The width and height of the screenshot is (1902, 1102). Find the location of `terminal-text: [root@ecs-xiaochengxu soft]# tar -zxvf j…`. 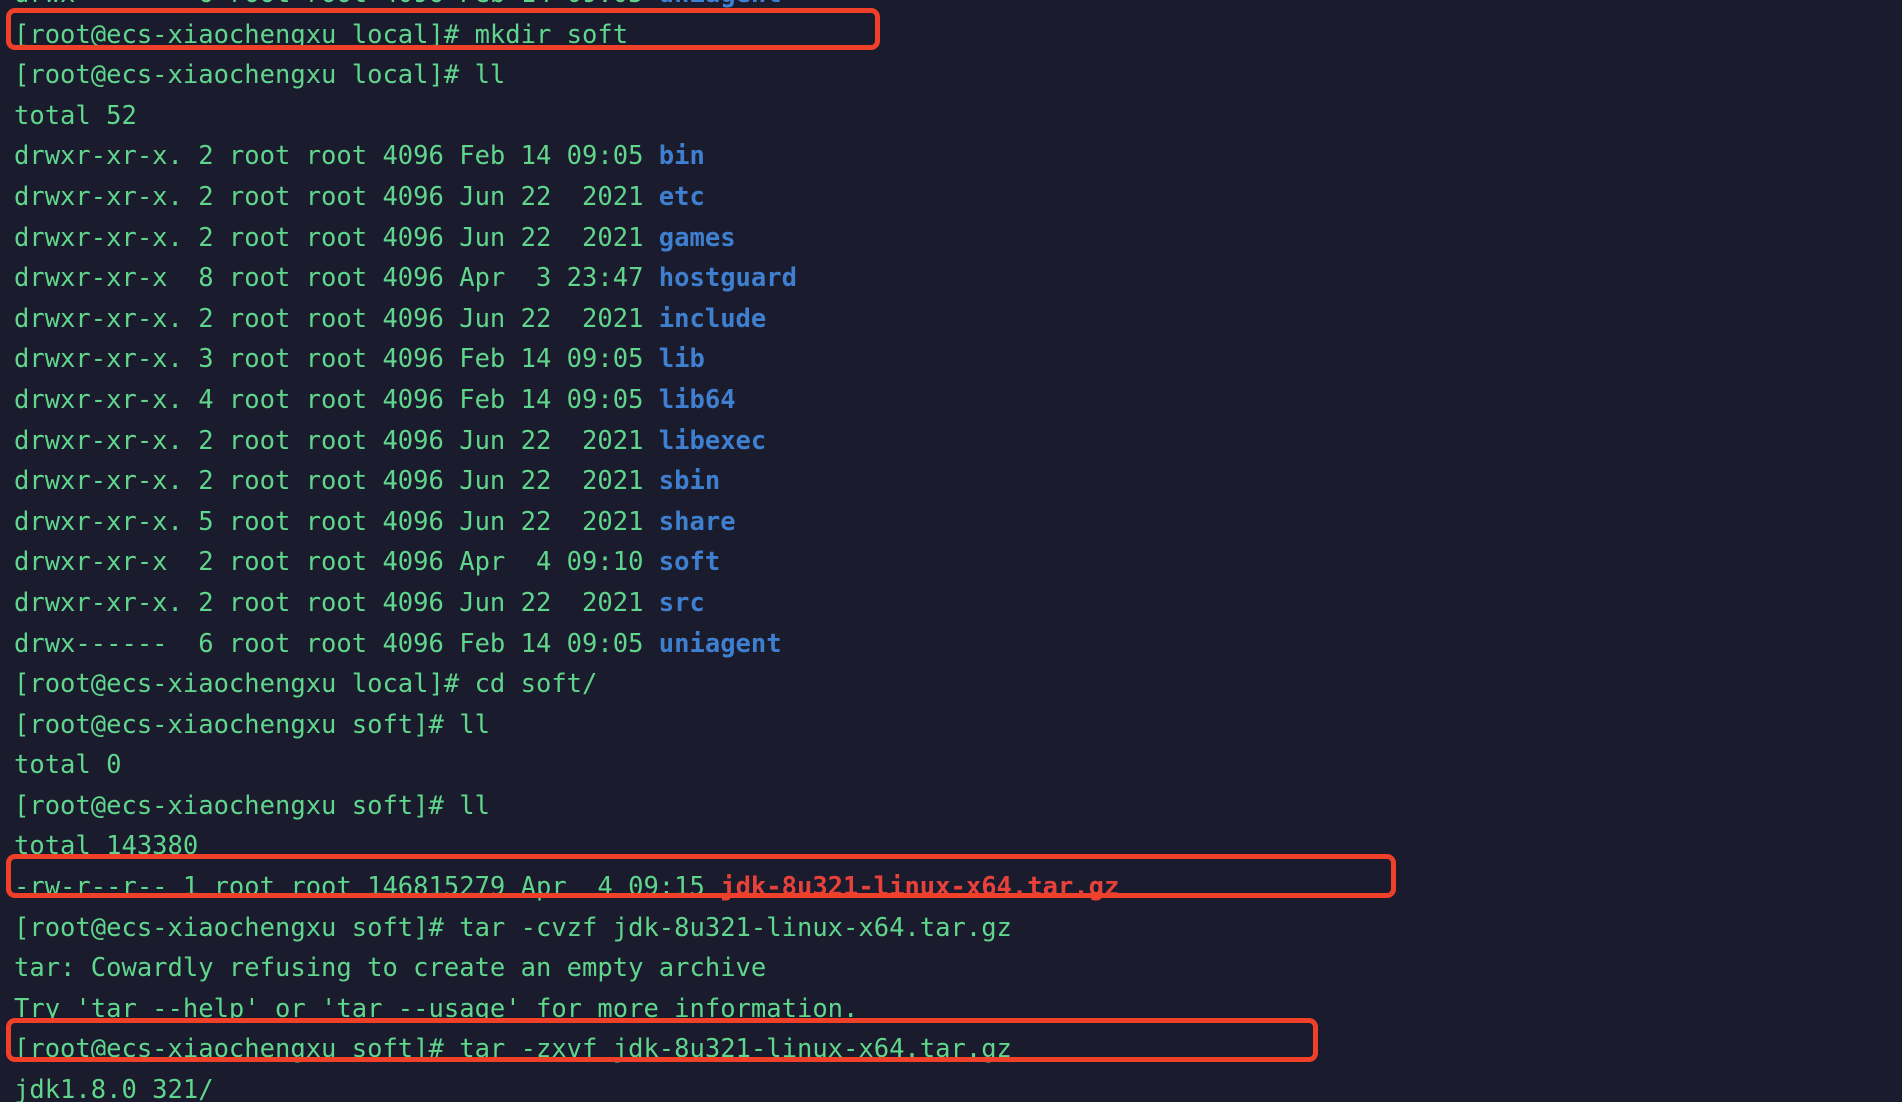

terminal-text: [root@ecs-xiaochengxu soft]# tar -zxvf j… is located at coordinates (513, 1049).